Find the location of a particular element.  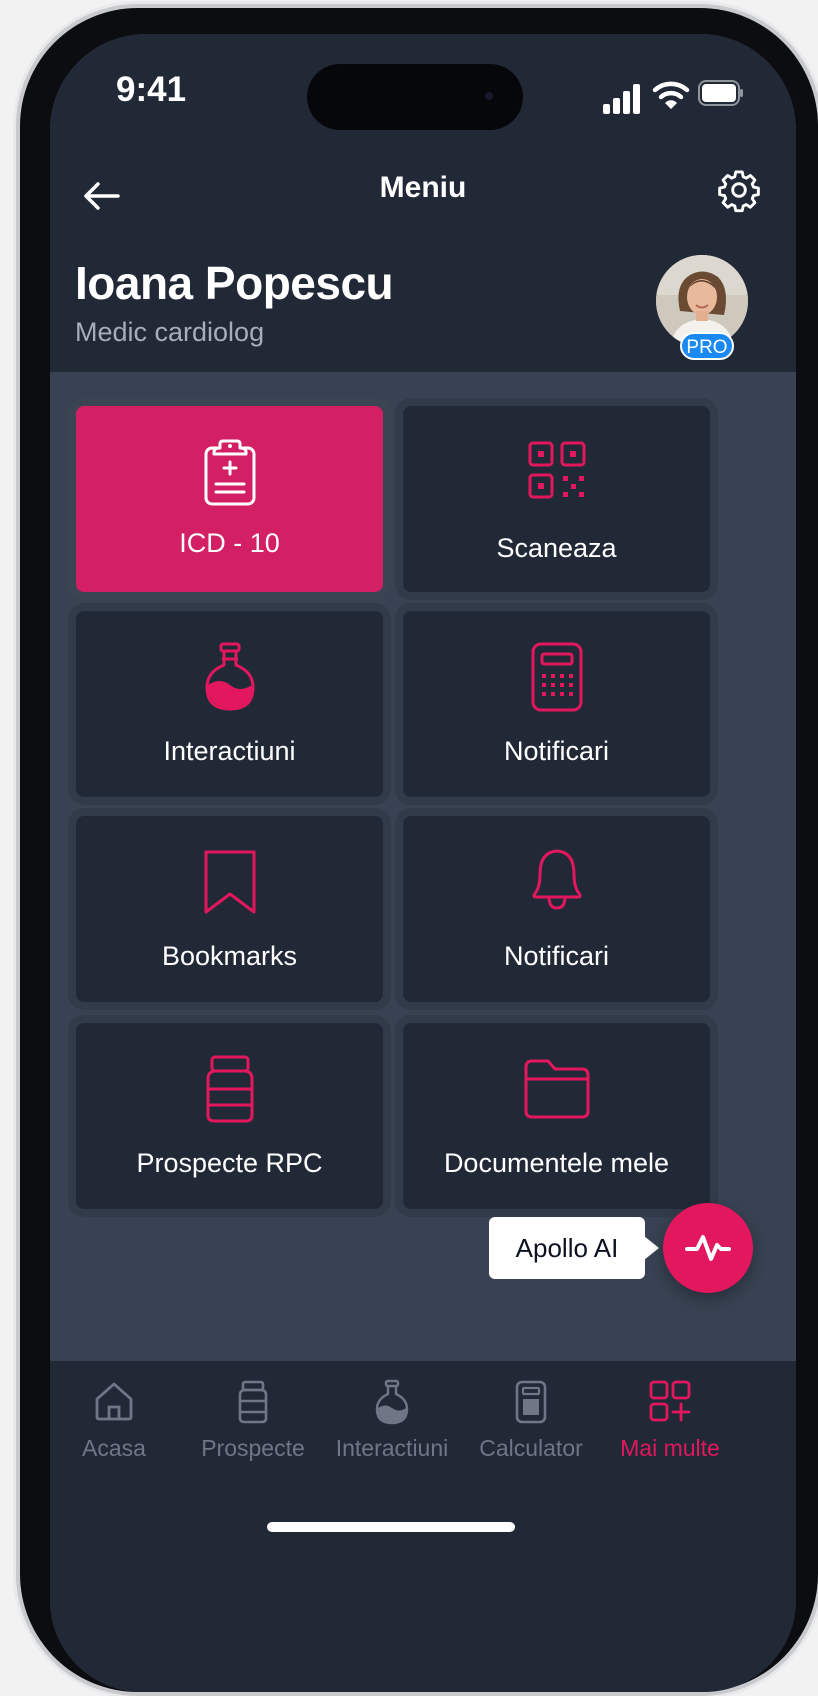

tab-label: Interactiuni is located at coordinates (392, 1448).